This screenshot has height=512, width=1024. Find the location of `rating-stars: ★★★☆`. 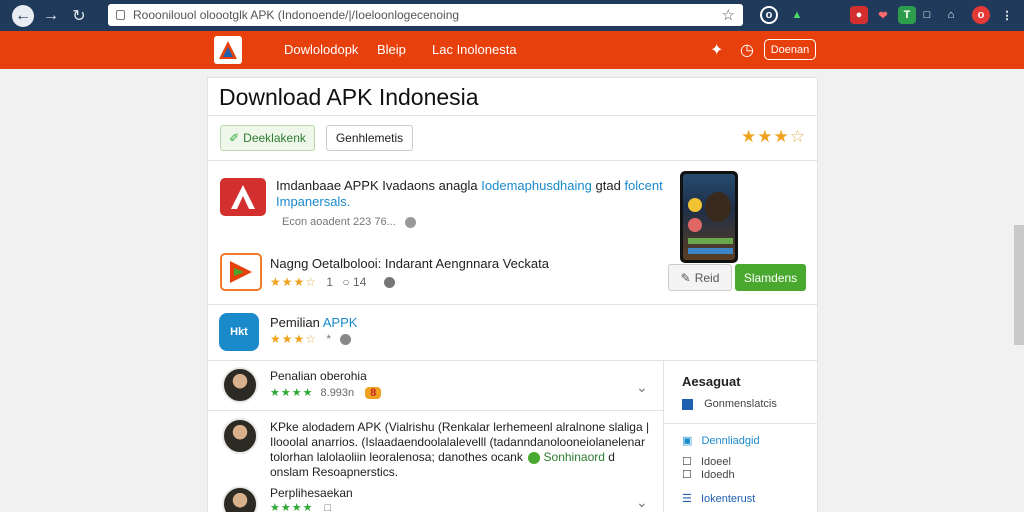

rating-stars: ★★★☆ is located at coordinates (773, 136).